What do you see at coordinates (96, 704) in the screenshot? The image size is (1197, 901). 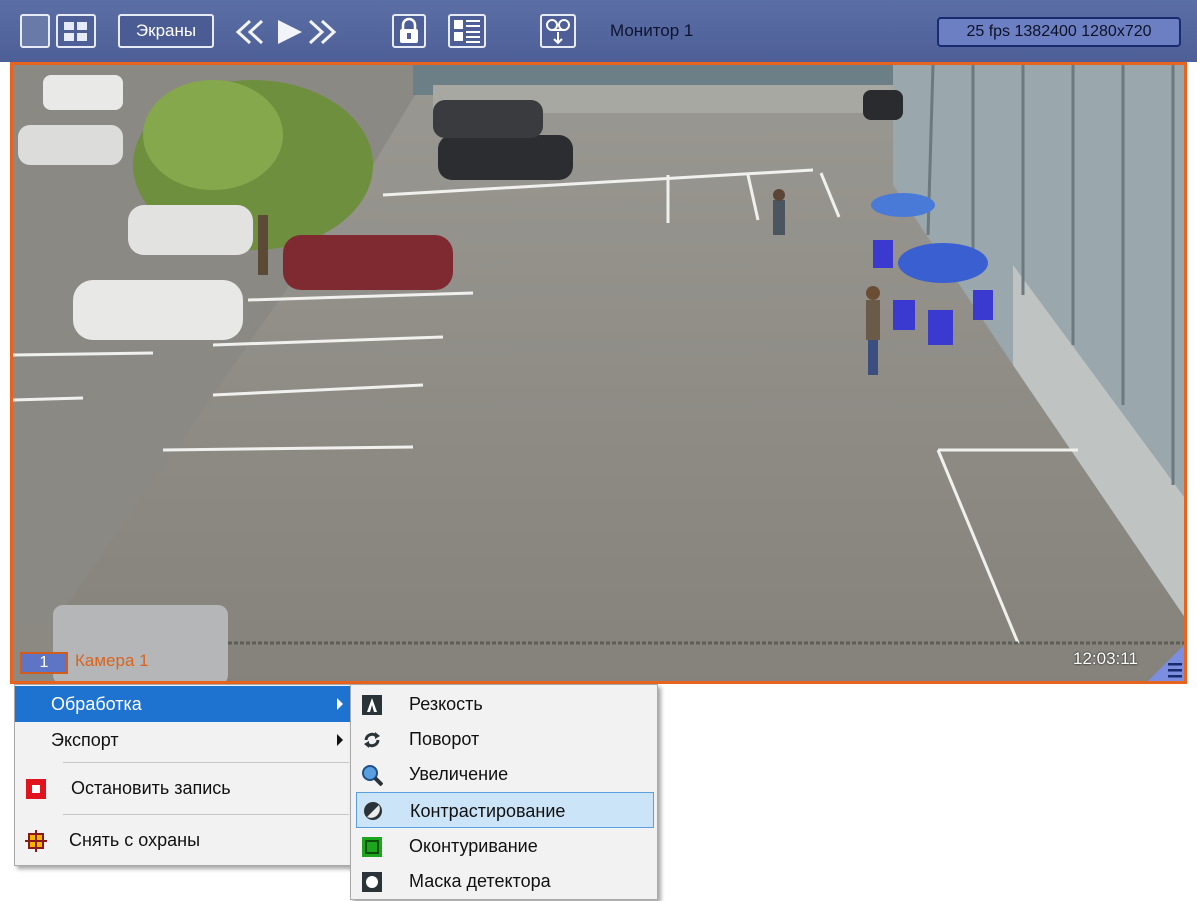 I see `menu-item-processing-label: Обработка` at bounding box center [96, 704].